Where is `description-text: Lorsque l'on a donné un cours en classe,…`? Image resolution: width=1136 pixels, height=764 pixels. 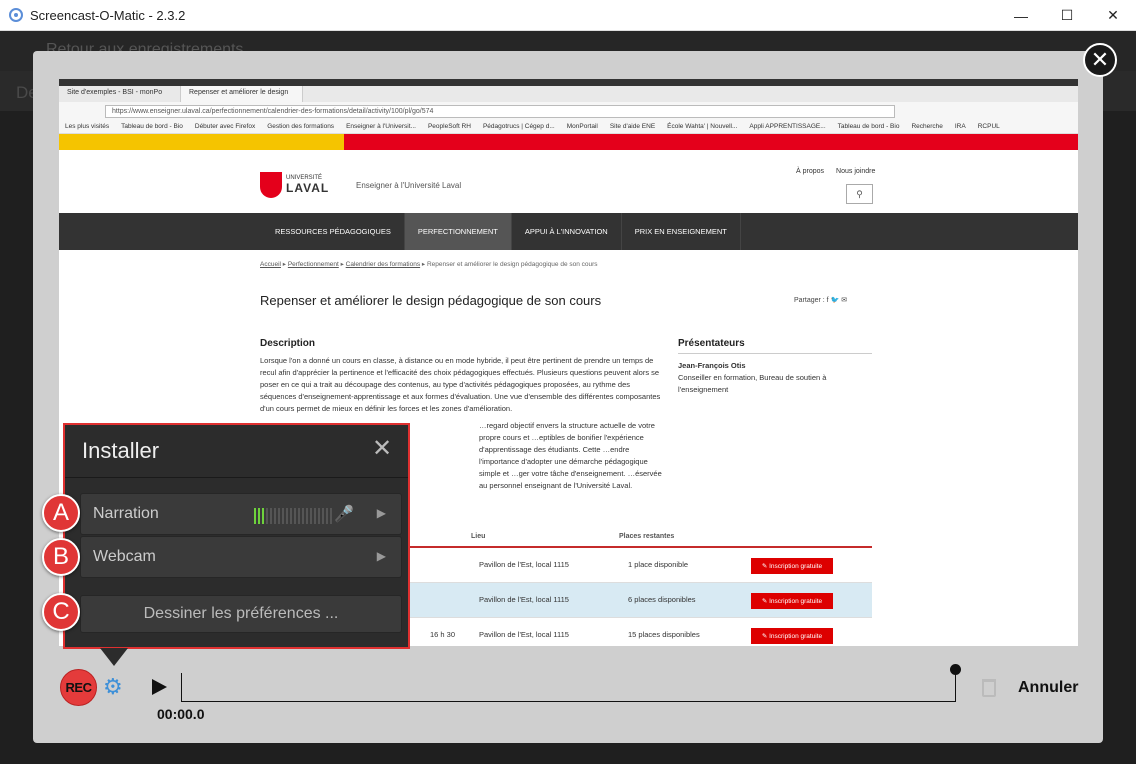
description-text: Lorsque l'on a donné un cours en classe,… is located at coordinates (460, 384).